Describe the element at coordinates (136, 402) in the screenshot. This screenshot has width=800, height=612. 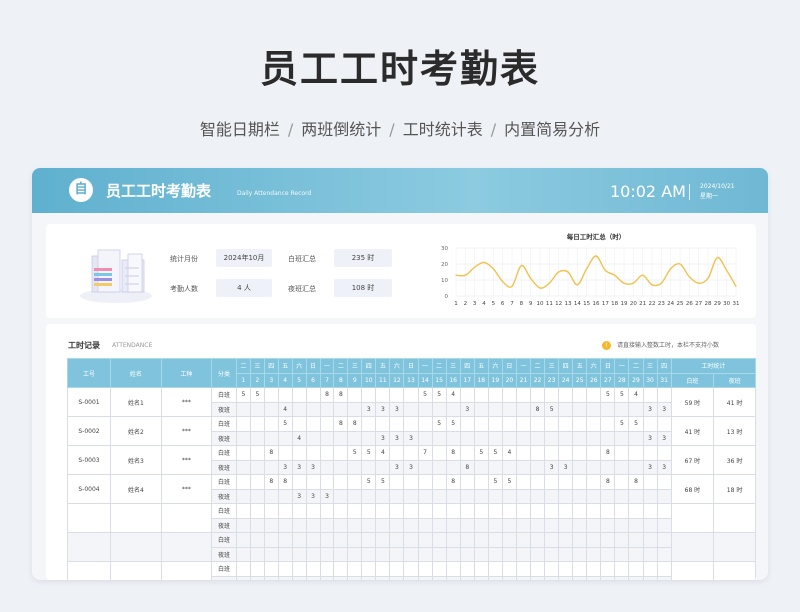
I see `employee-name: 姓名1` at that location.